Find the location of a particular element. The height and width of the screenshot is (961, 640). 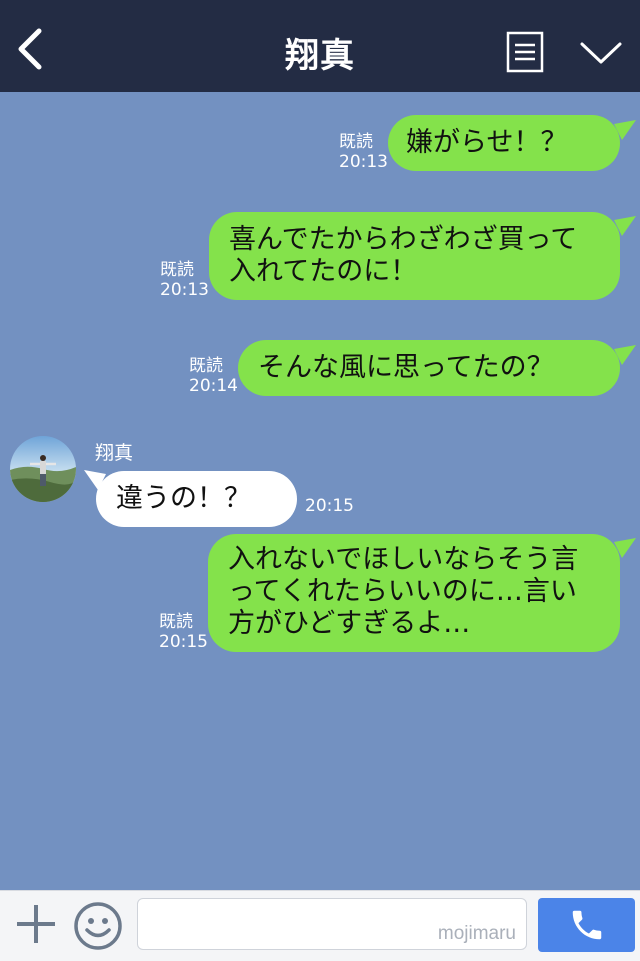

menu-list-icon is located at coordinates (525, 52).